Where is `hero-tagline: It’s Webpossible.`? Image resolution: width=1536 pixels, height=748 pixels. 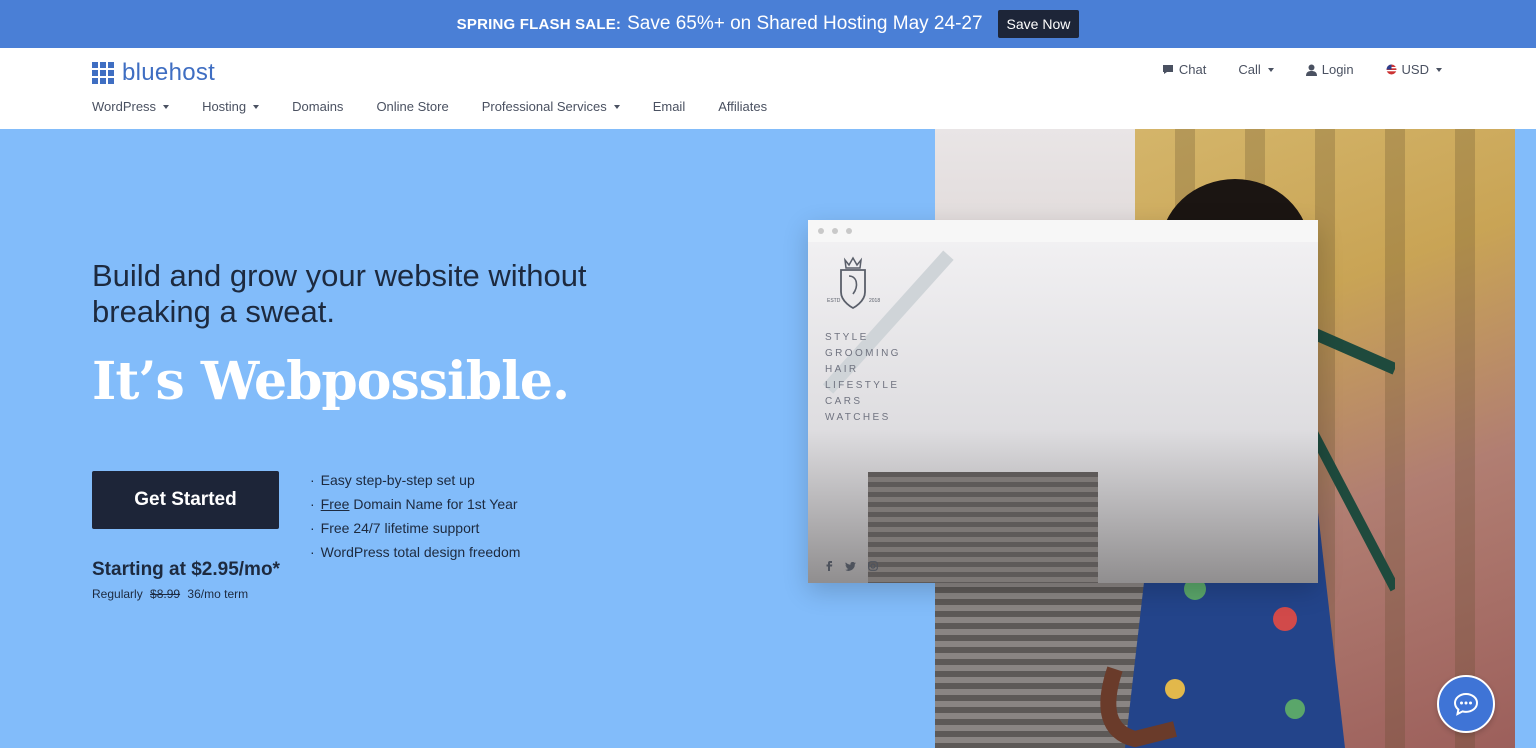
hero-tagline: It’s Webpossible. is located at coordinates (331, 381).